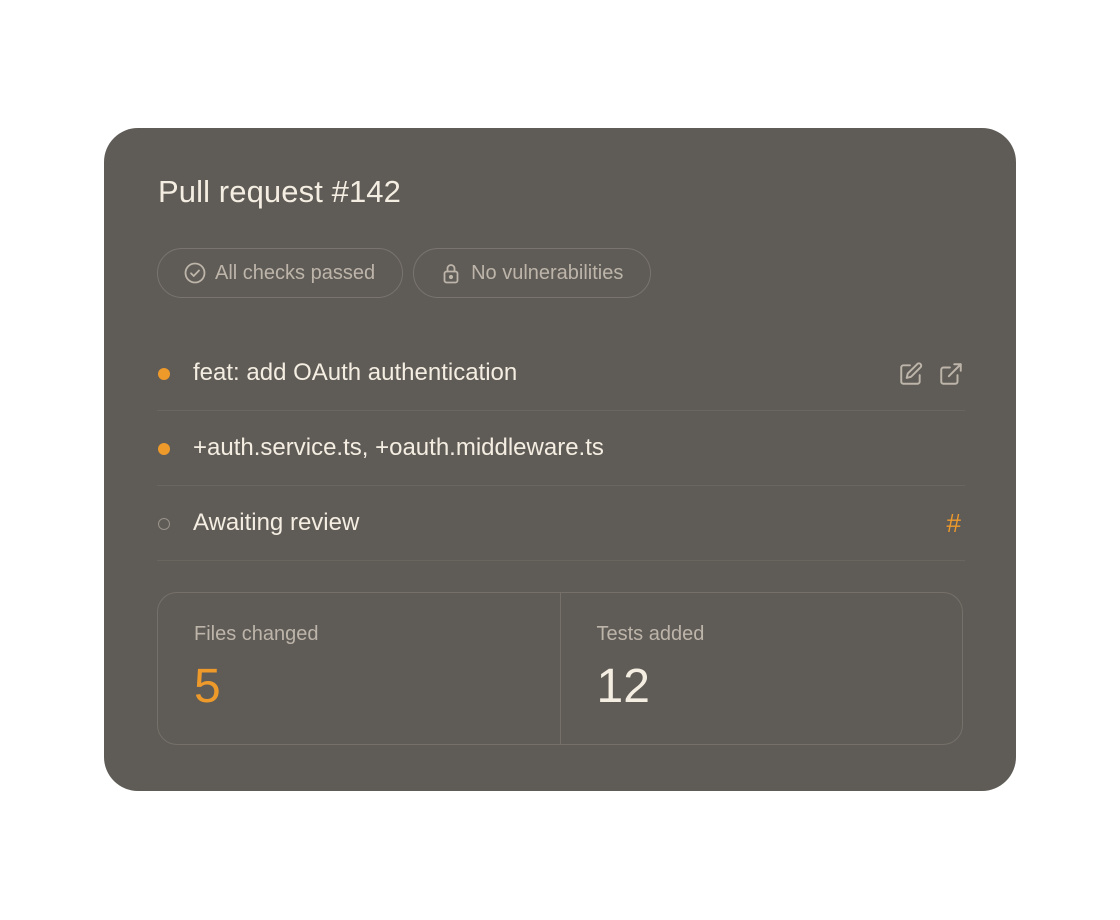 This screenshot has height=920, width=1120. Describe the element at coordinates (359, 668) in the screenshot. I see `stat-files-changed: Files changed 5` at that location.